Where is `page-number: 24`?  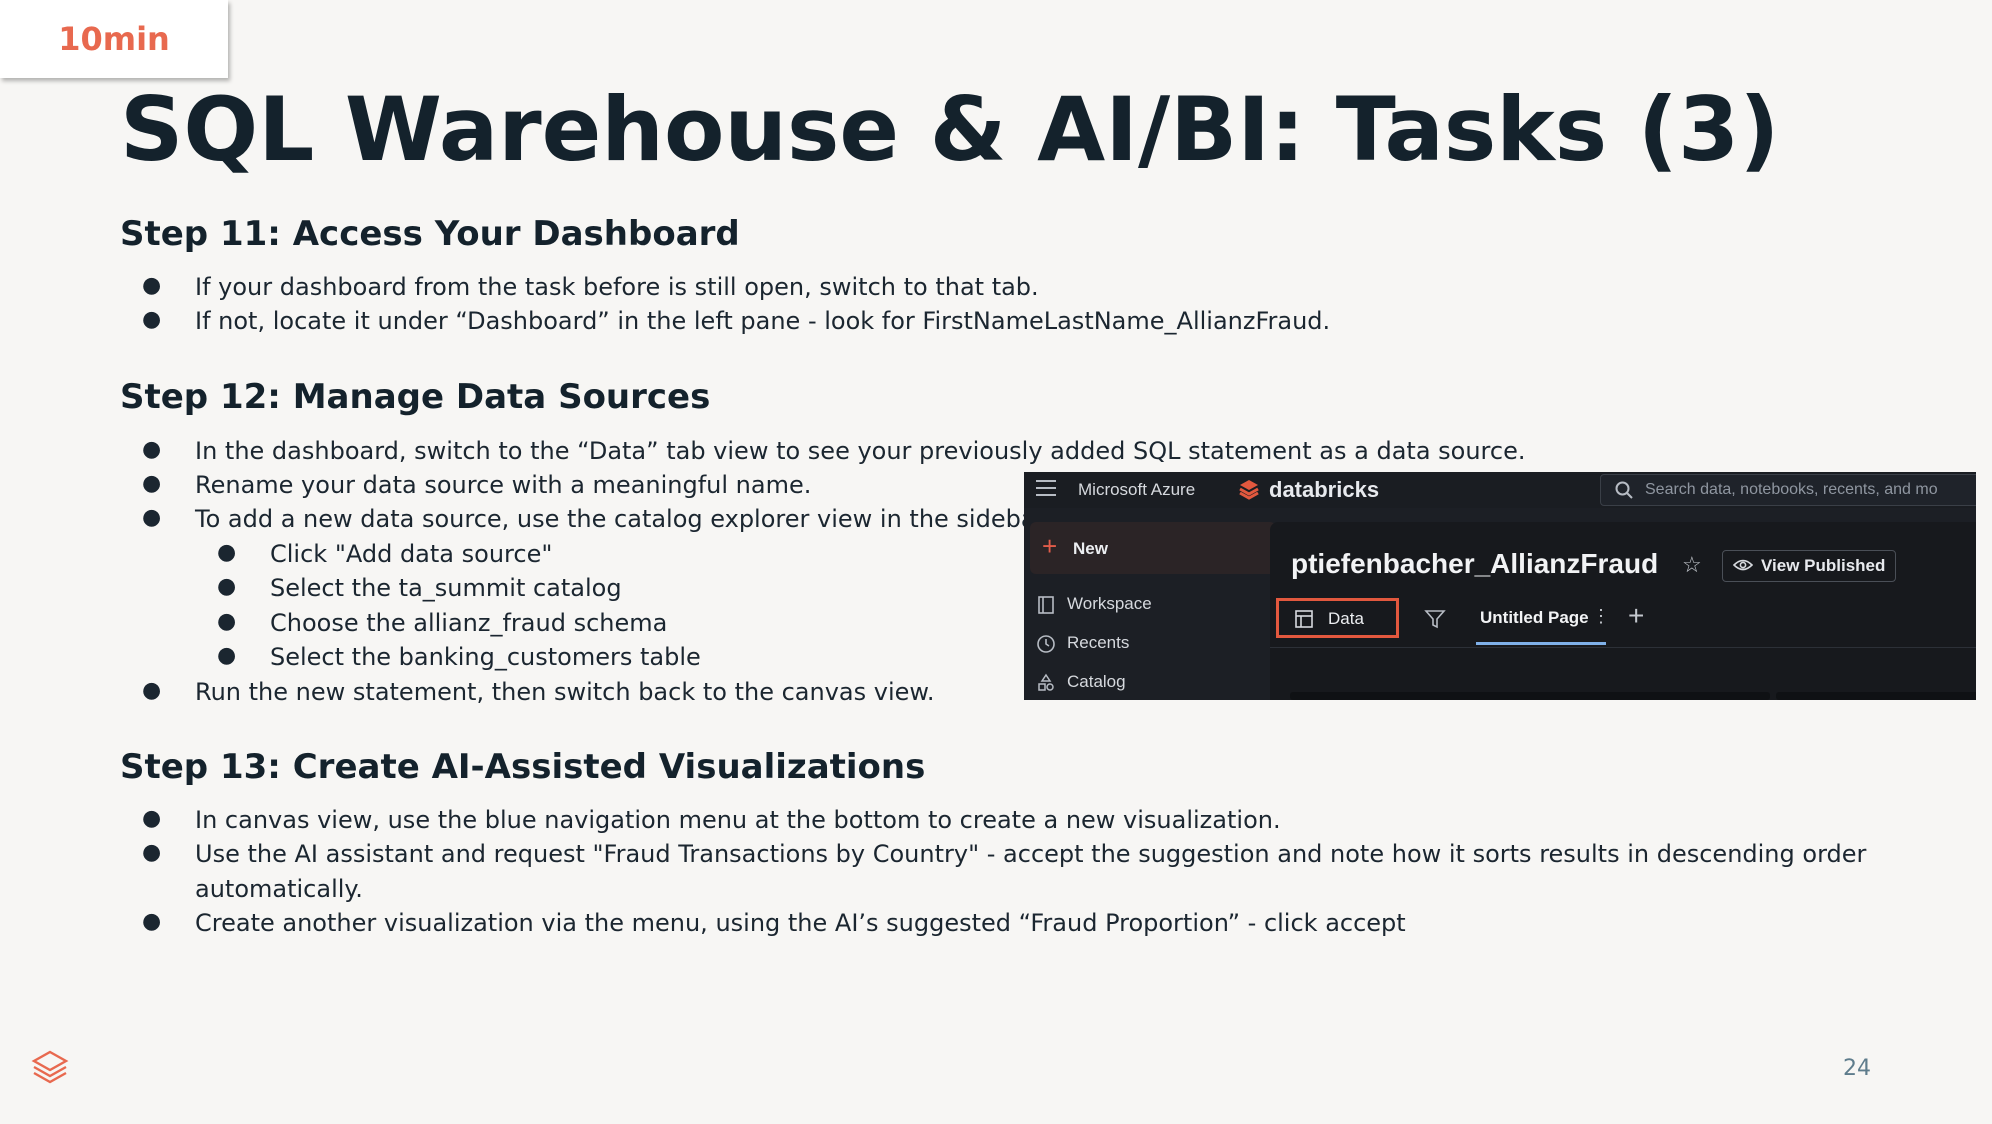
page-number: 24 is located at coordinates (1857, 1068).